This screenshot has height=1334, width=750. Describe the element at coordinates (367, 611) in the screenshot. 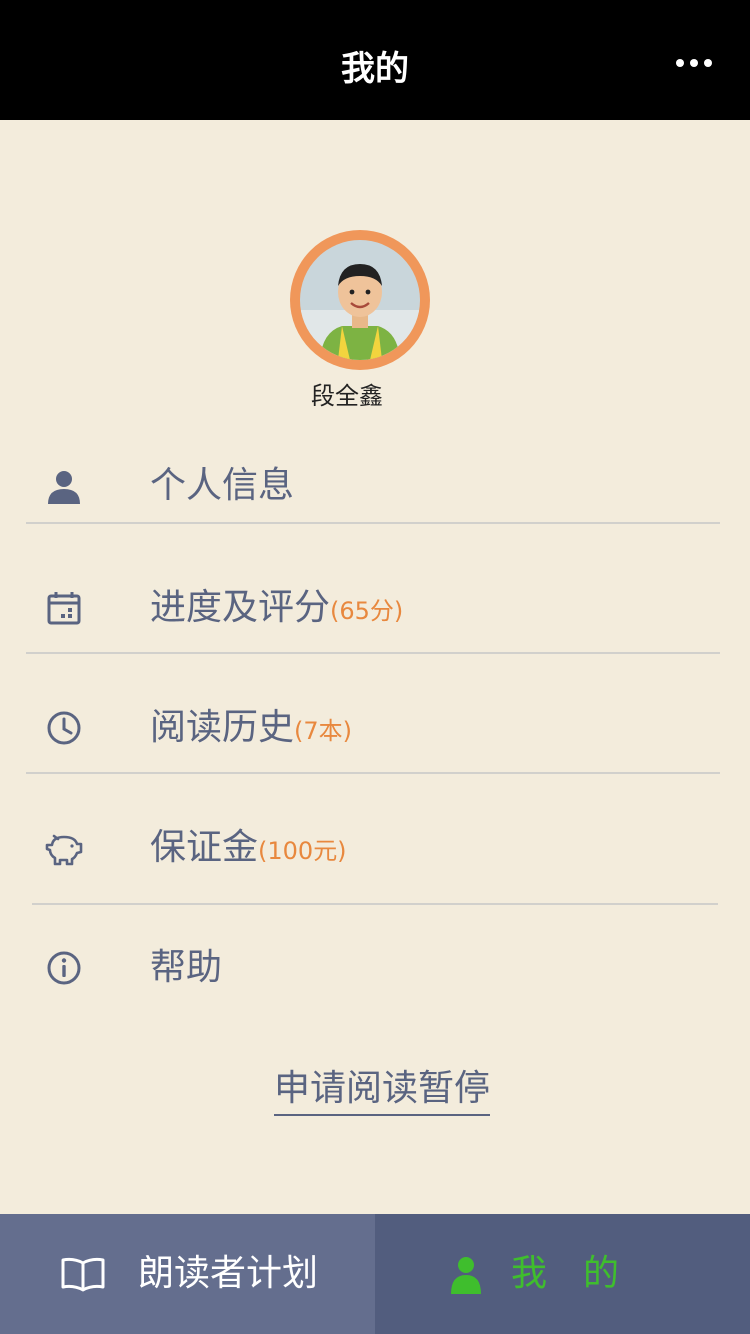

I see `menu-item-badge: (65分)` at that location.